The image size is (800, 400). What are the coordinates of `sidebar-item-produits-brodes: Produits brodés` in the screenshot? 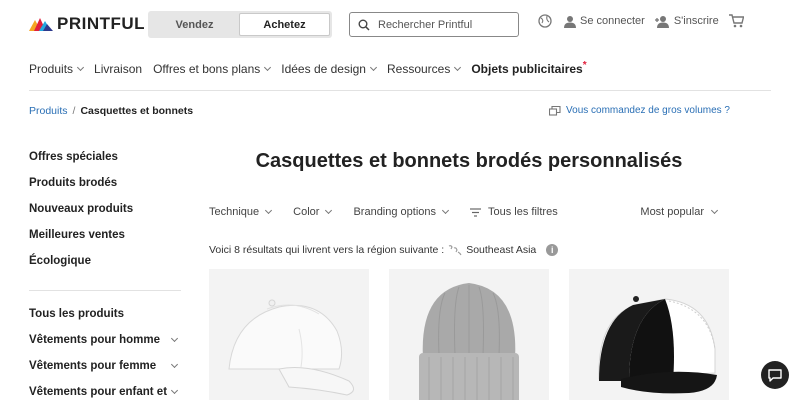 It's located at (105, 189).